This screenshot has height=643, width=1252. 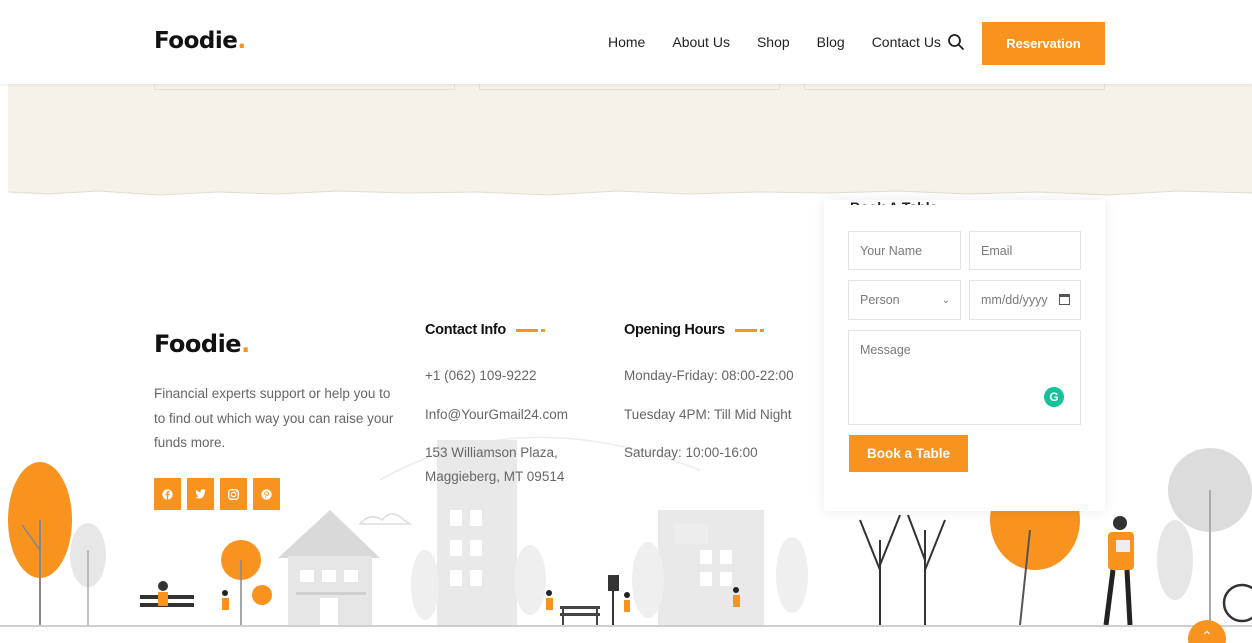 I want to click on date-input: mm/dd/yyyy, so click(x=1025, y=300).